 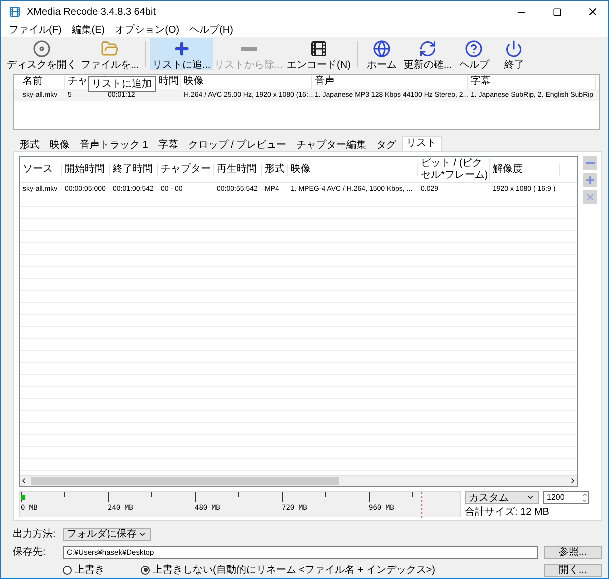 I want to click on maximize-icon, so click(x=557, y=12).